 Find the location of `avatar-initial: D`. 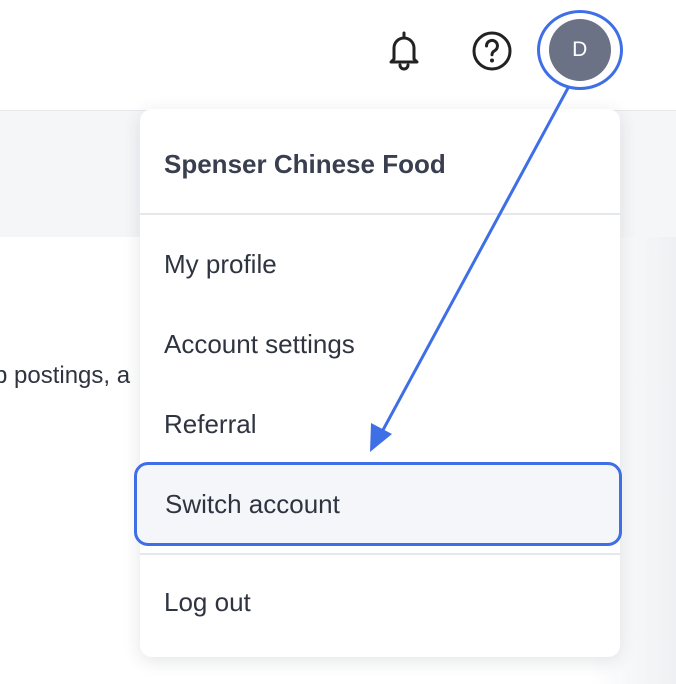

avatar-initial: D is located at coordinates (580, 49).